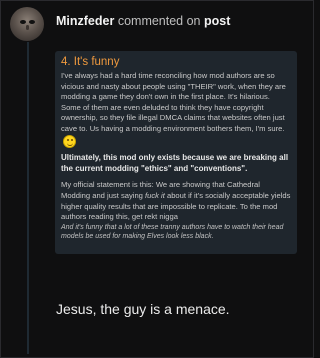 The width and height of the screenshot is (320, 358). Describe the element at coordinates (90, 62) in the screenshot. I see `quote-title: 4. It's funny` at that location.